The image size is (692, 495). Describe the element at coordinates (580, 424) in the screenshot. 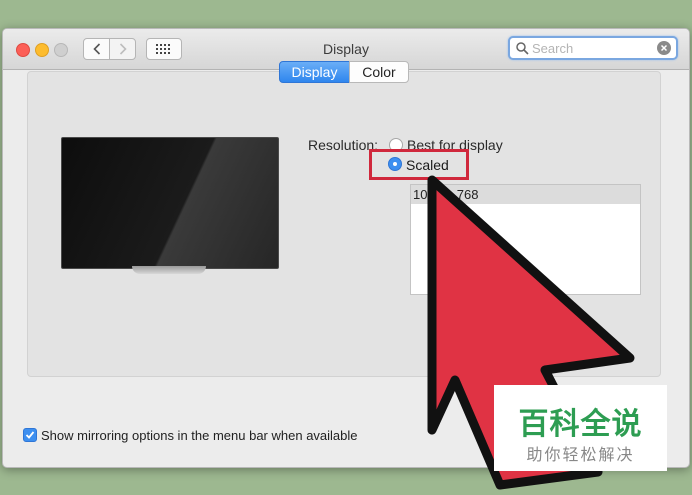

I see `watermark-logo-text: 百科全说` at that location.